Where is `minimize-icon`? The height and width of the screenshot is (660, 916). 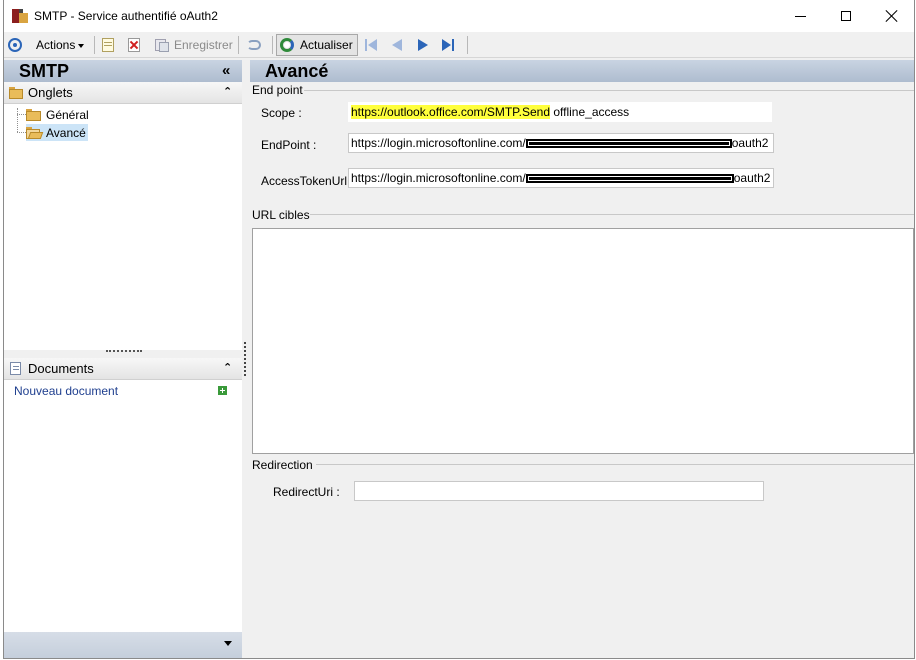
minimize-icon is located at coordinates (800, 16).